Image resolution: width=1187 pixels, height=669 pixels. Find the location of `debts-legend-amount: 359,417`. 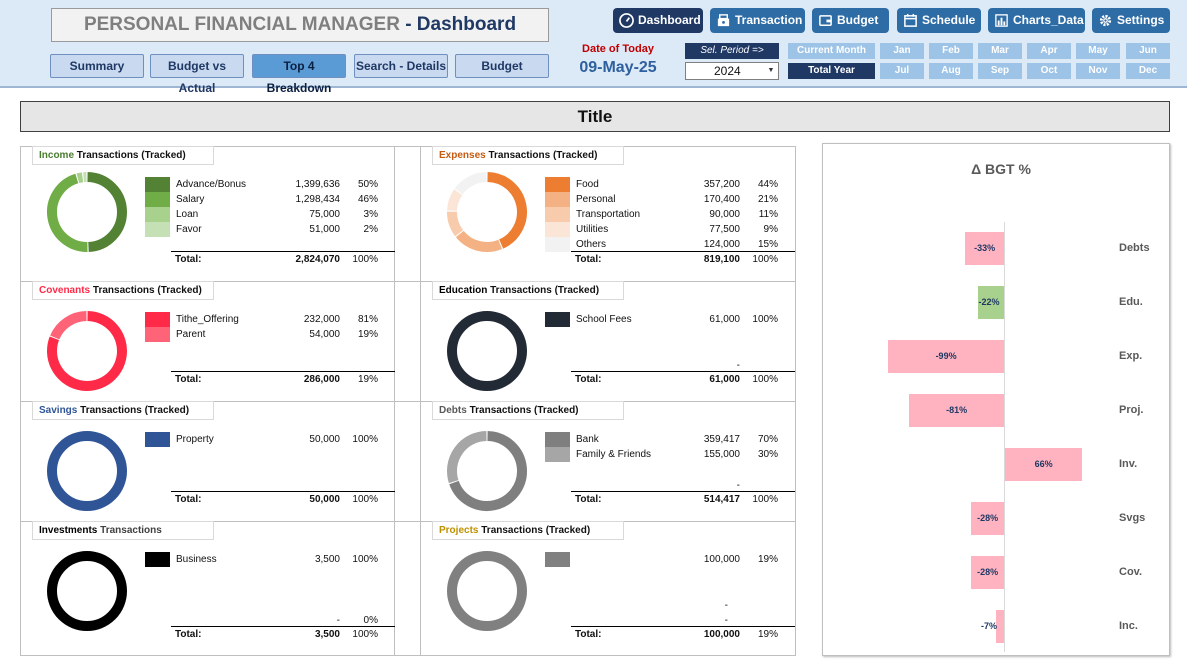

debts-legend-amount: 359,417 is located at coordinates (721, 439).